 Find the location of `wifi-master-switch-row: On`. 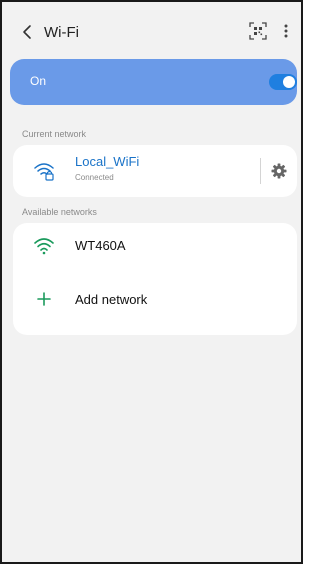

wifi-master-switch-row: On is located at coordinates (153, 82).